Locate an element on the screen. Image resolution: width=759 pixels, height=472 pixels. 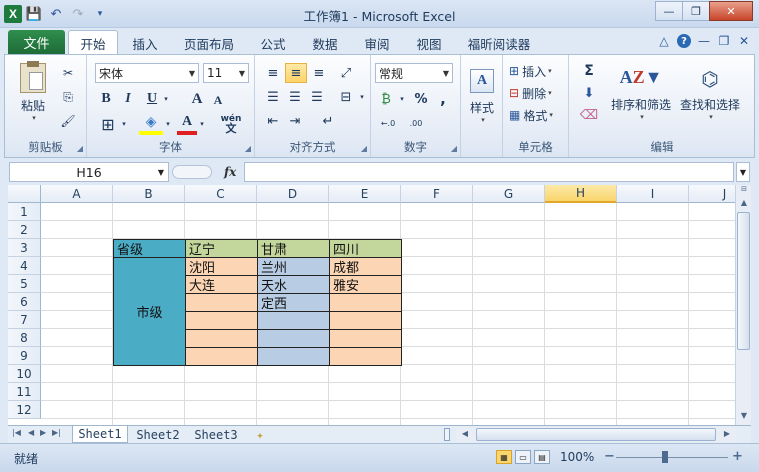
sheet-tab-sheet1: Sheet1 is located at coordinates (100, 434).